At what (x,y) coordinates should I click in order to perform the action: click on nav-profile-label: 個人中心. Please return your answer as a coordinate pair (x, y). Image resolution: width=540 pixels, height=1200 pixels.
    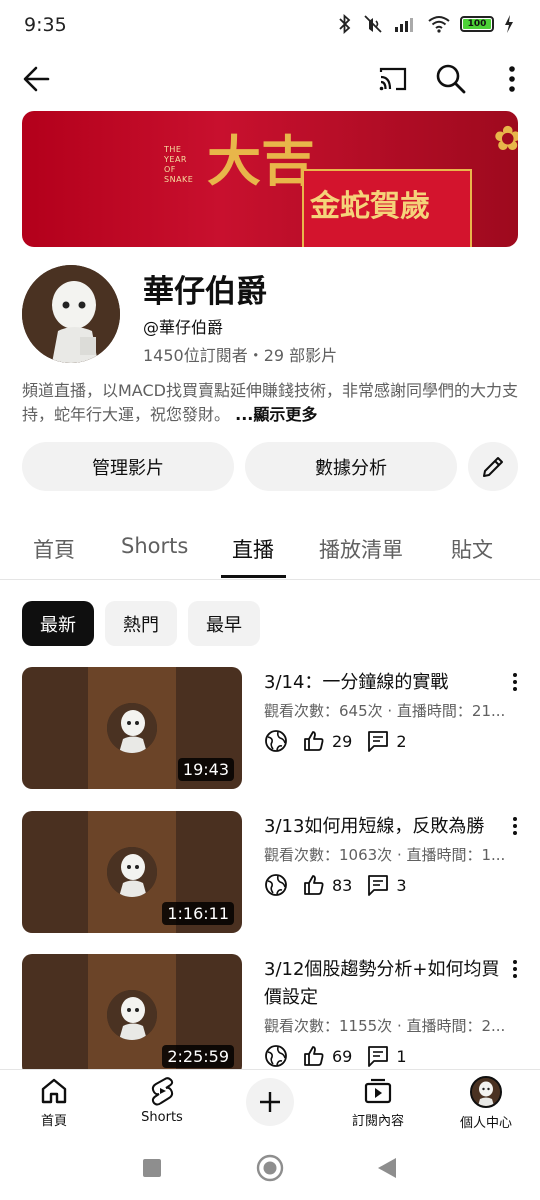
    Looking at the image, I should click on (485, 1123).